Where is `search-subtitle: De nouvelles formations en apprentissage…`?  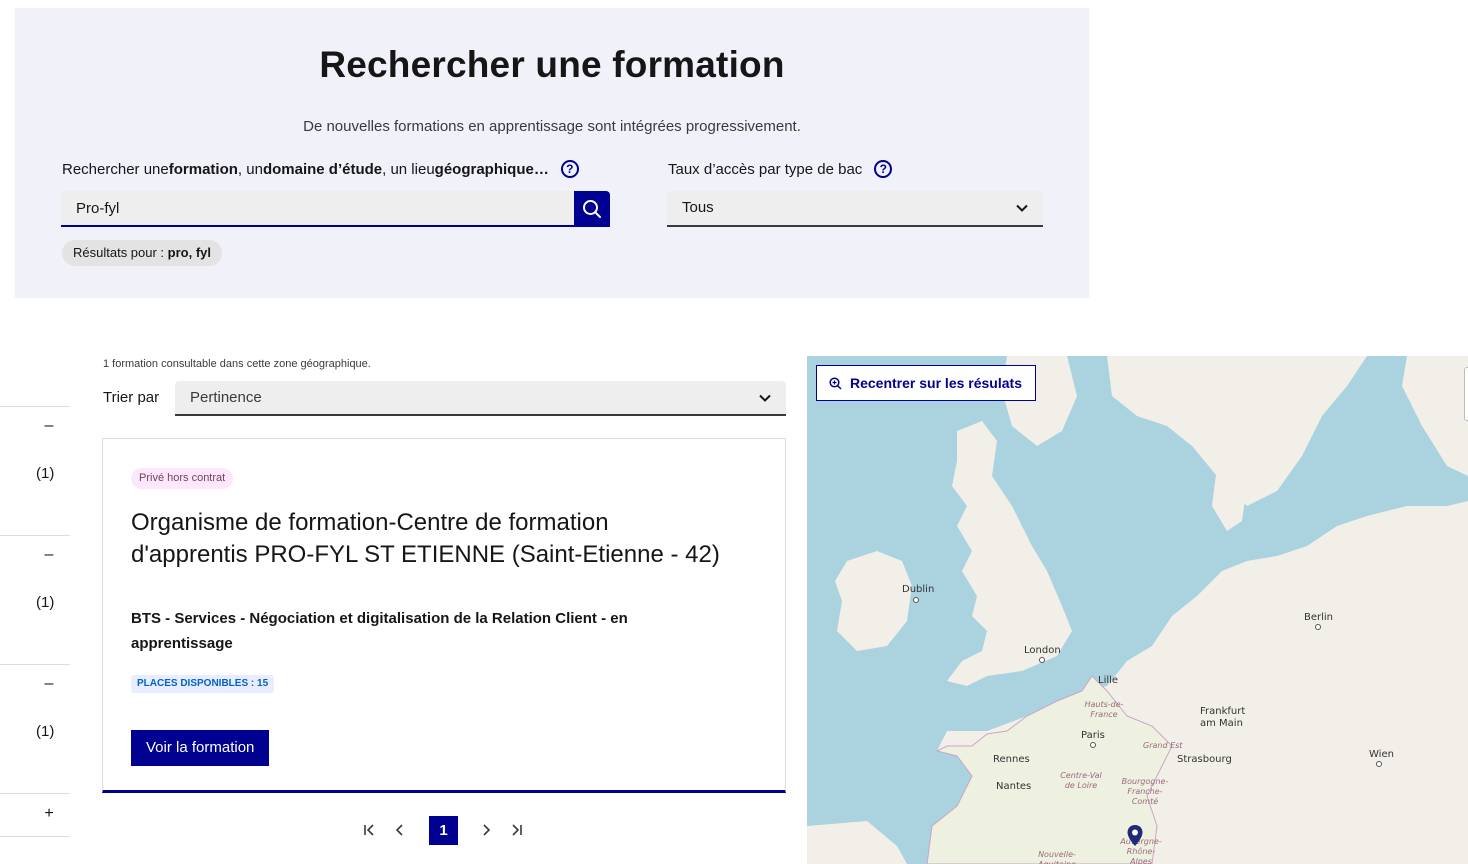
search-subtitle: De nouvelles formations en apprentissage… is located at coordinates (552, 126).